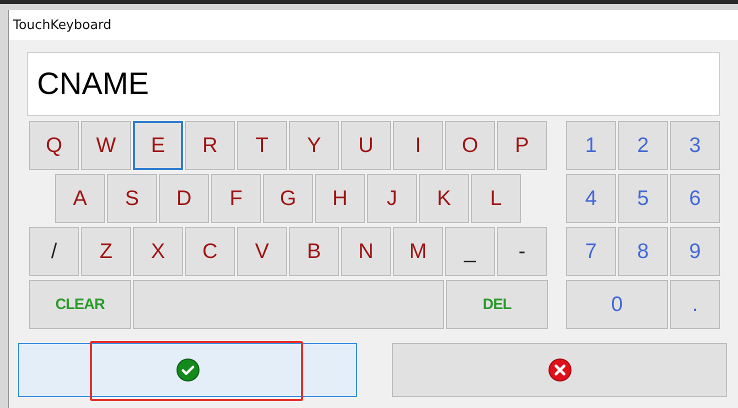  I want to click on digit-key: 8, so click(643, 251).